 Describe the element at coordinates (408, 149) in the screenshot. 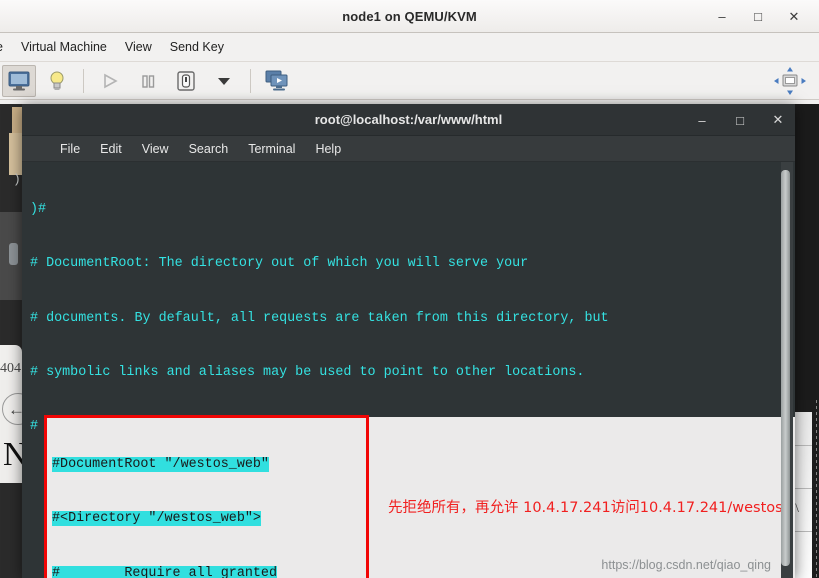

I see `terminal-menubar: File Edit View Search Terminal Help` at that location.